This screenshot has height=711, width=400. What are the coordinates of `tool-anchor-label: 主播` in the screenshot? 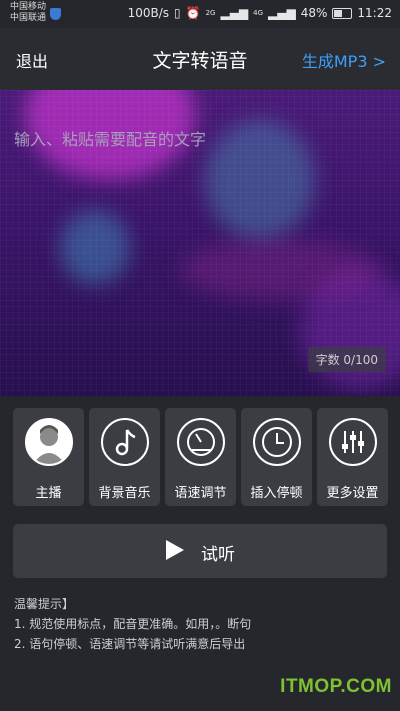 It's located at (48, 493).